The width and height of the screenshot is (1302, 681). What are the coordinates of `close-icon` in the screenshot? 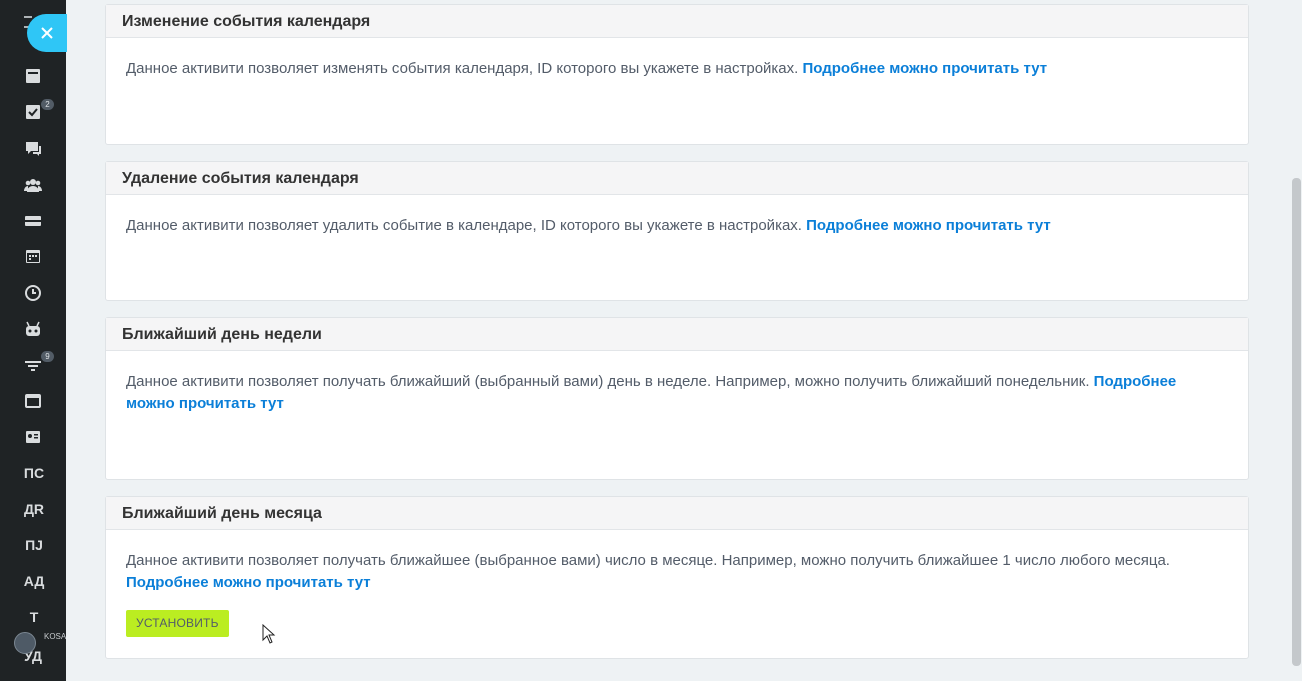 It's located at (47, 33).